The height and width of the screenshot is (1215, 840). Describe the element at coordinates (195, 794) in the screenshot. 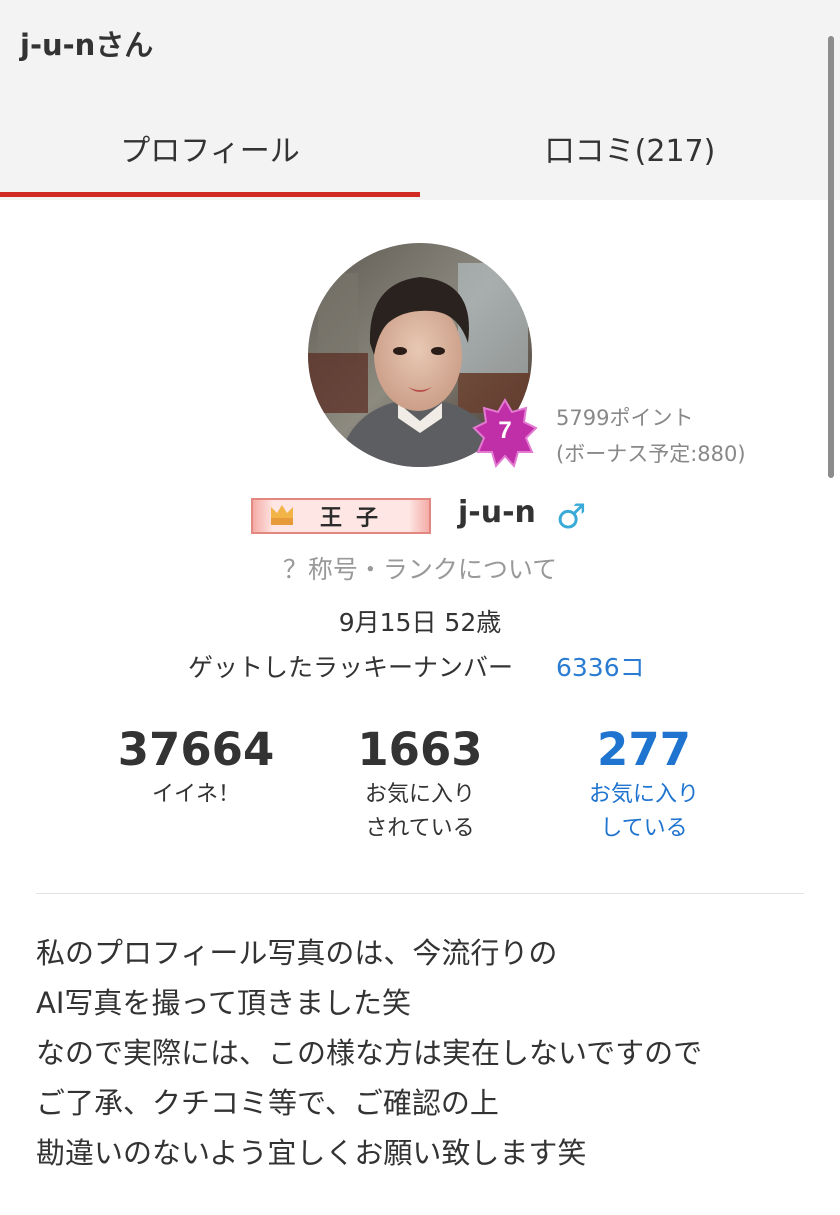

I see `likes-label: イイネ！` at that location.